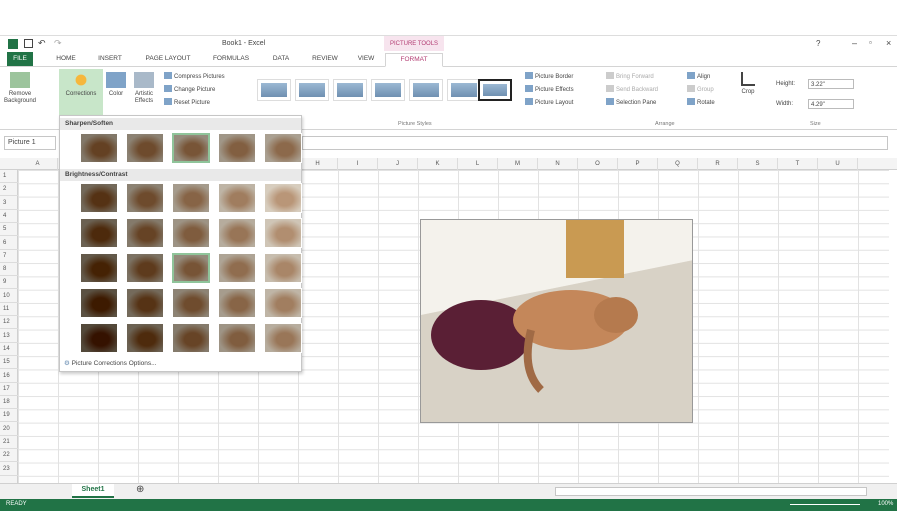 The image size is (897, 511). I want to click on formula-input, so click(595, 143).